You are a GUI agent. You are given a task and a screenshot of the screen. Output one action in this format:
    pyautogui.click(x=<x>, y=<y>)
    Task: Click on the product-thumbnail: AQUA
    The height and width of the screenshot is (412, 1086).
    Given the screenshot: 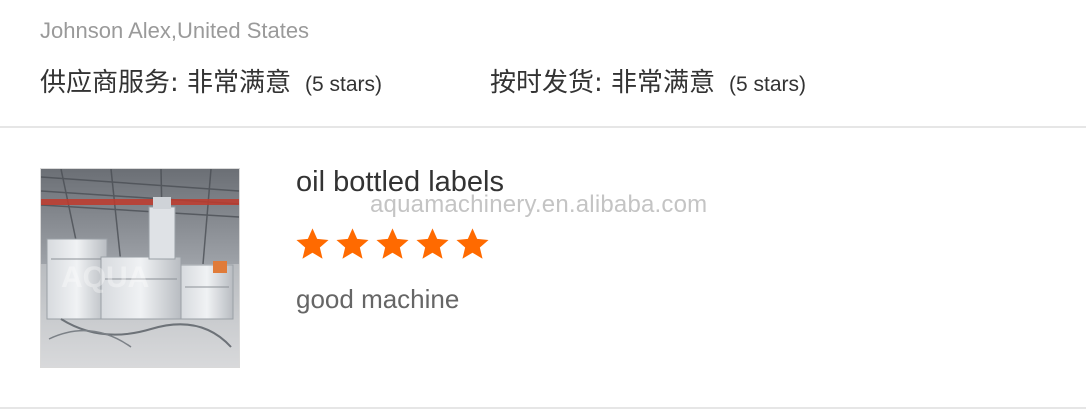 What is the action you would take?
    pyautogui.click(x=140, y=268)
    